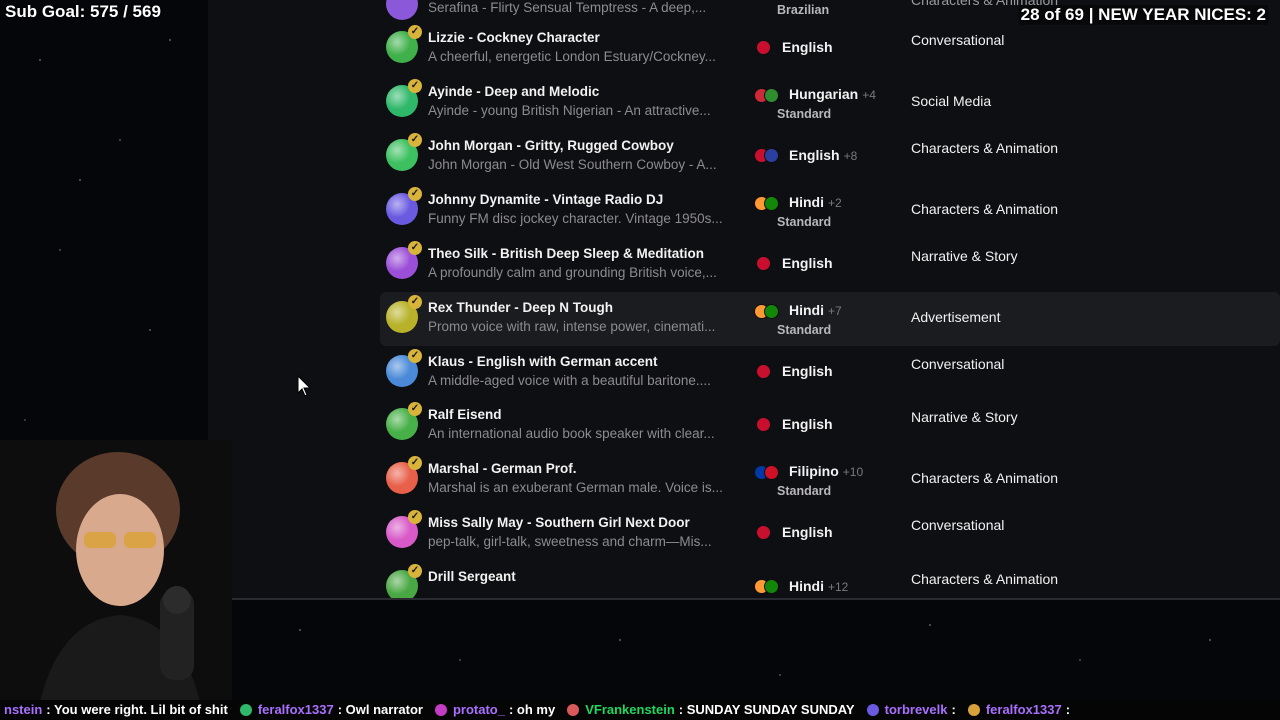 The width and height of the screenshot is (1280, 720). I want to click on voice-name: Lizzie - Cockney Character, so click(514, 37).